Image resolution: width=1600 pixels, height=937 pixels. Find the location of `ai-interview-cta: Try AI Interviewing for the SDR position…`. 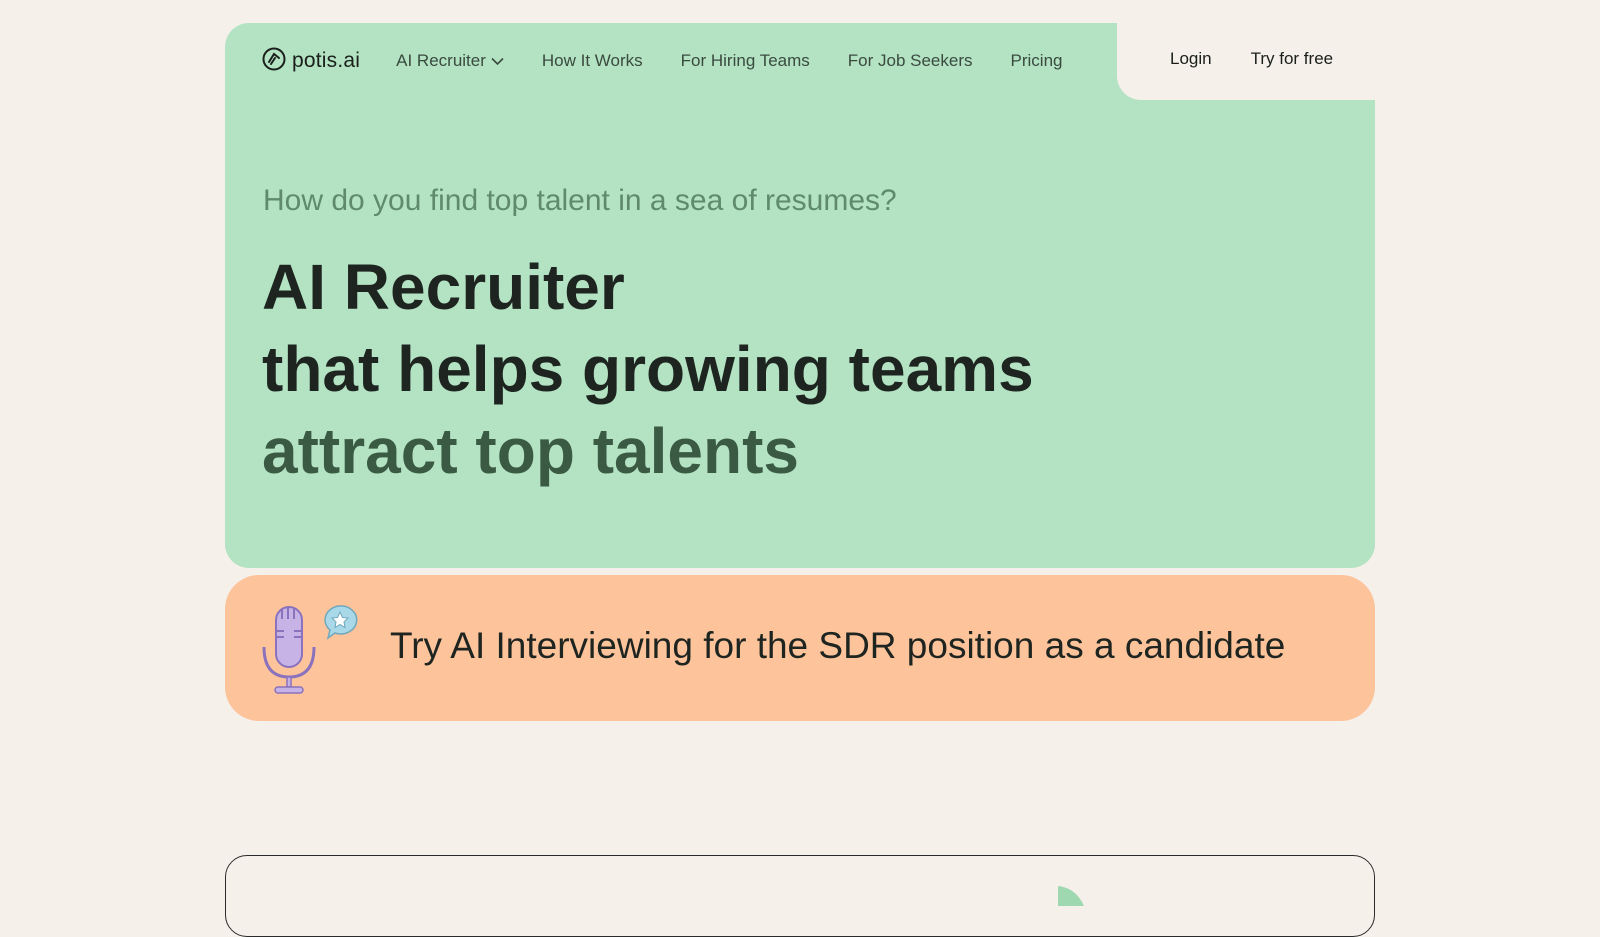

ai-interview-cta: Try AI Interviewing for the SDR position… is located at coordinates (800, 648).